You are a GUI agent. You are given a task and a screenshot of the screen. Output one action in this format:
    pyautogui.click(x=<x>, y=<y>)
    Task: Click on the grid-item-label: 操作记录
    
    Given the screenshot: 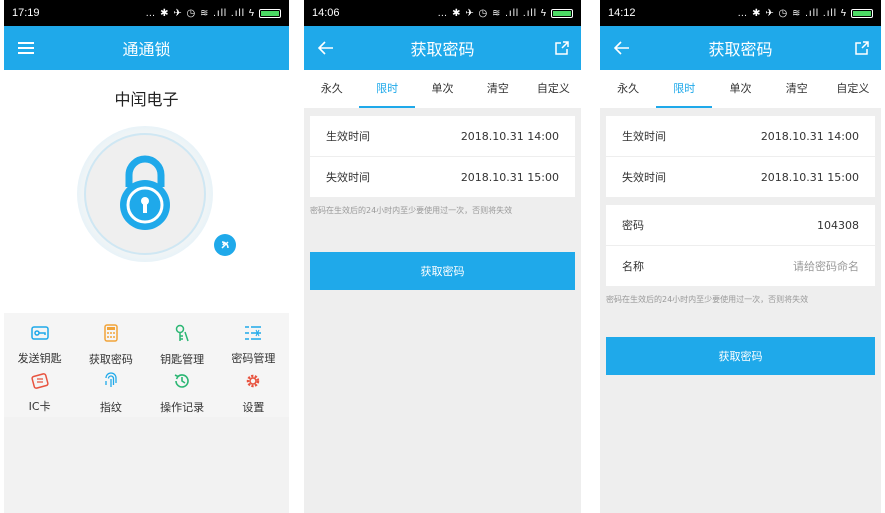 What is the action you would take?
    pyautogui.click(x=182, y=407)
    